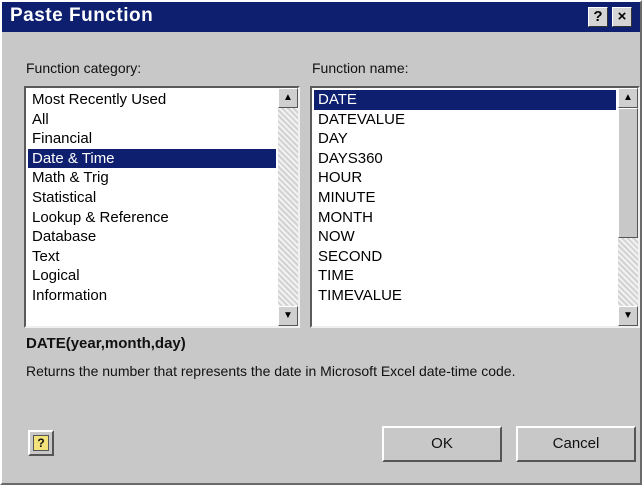 This screenshot has width=642, height=485. I want to click on close-button: ×, so click(622, 17).